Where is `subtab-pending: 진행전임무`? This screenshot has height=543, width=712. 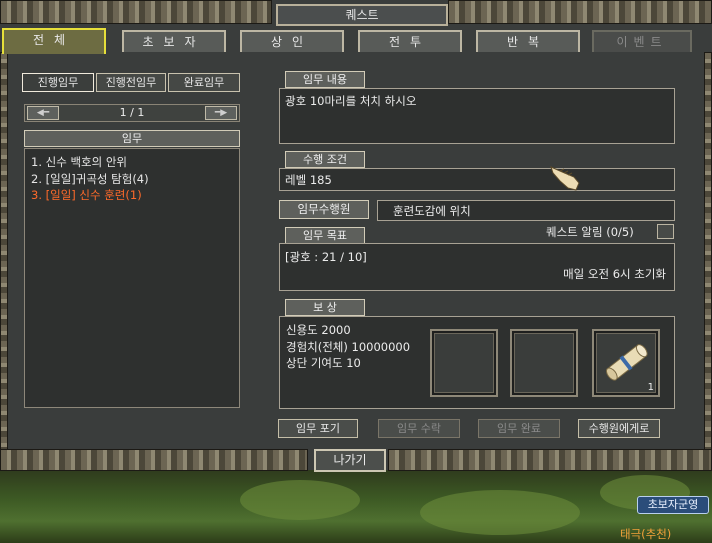 subtab-pending: 진행전임무 is located at coordinates (131, 82).